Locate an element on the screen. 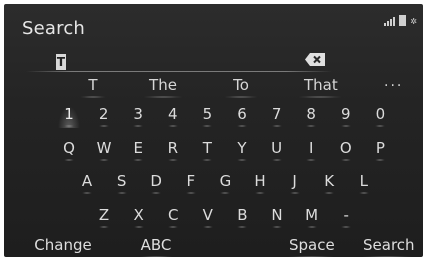 This screenshot has width=427, height=261. key-7: 7 is located at coordinates (277, 116).